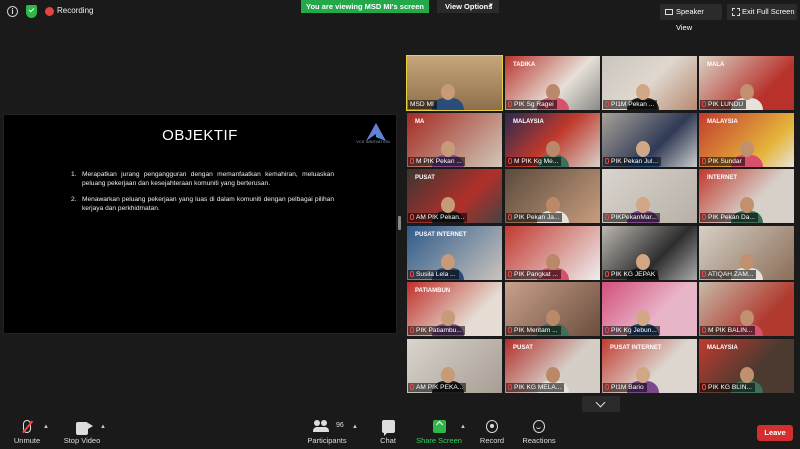 The width and height of the screenshot is (800, 449). Describe the element at coordinates (775, 433) in the screenshot. I see `leave-button: Leave` at that location.